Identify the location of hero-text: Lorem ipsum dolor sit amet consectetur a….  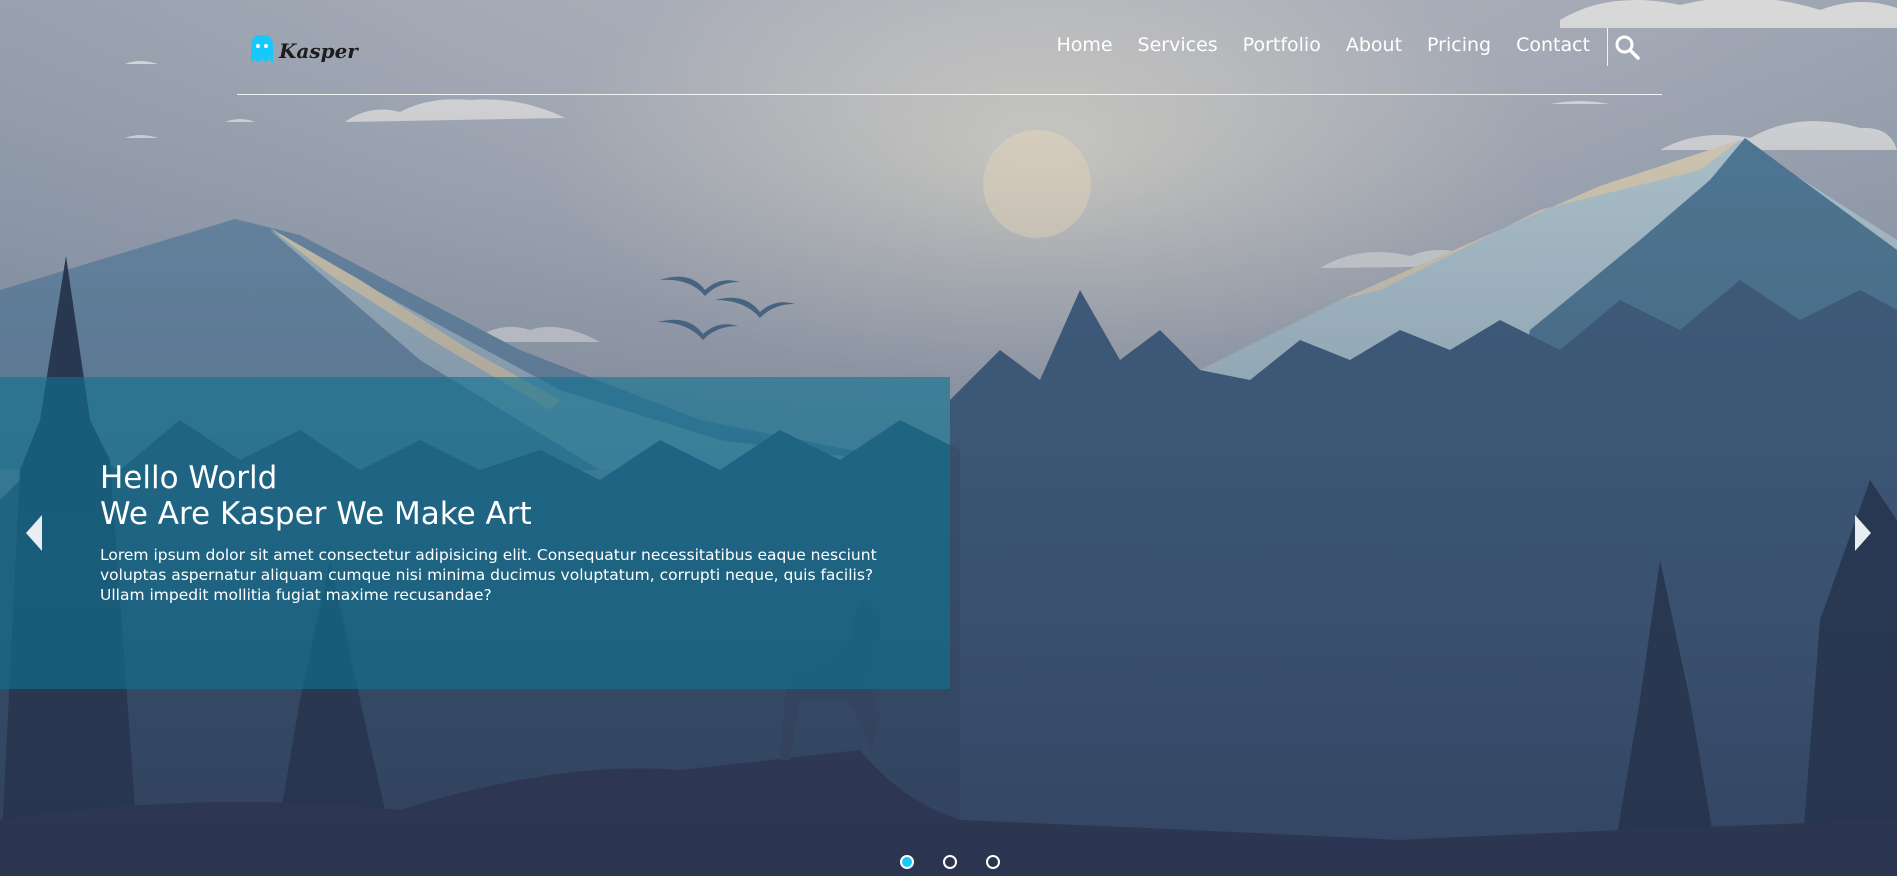
(488, 575).